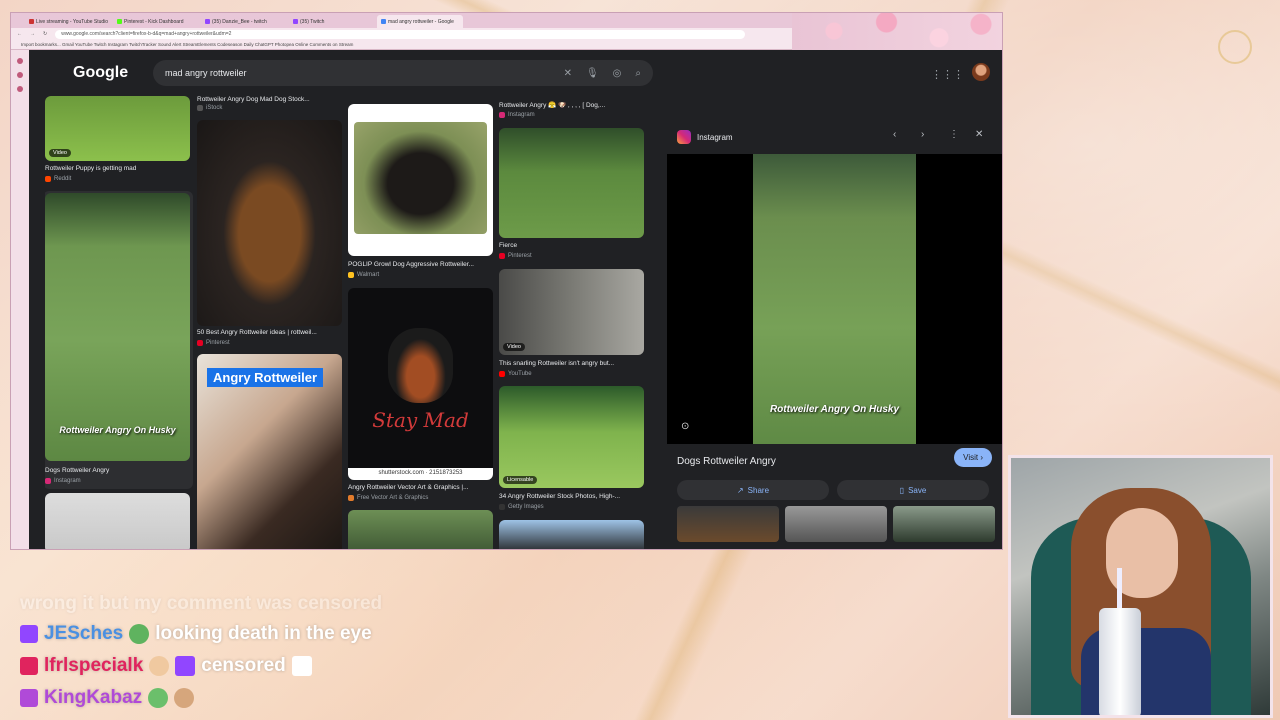 The image size is (1280, 720). What do you see at coordinates (393, 498) in the screenshot?
I see `source-label: Free Vector Art & Graphics` at bounding box center [393, 498].